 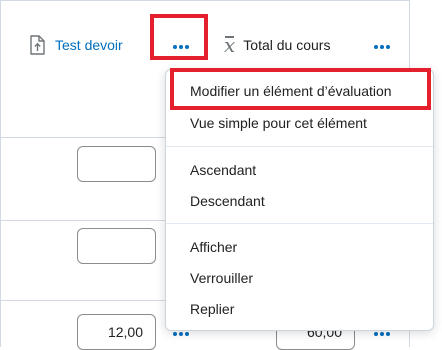 What do you see at coordinates (230, 45) in the screenshot?
I see `x-bar-mean-icon: x` at bounding box center [230, 45].